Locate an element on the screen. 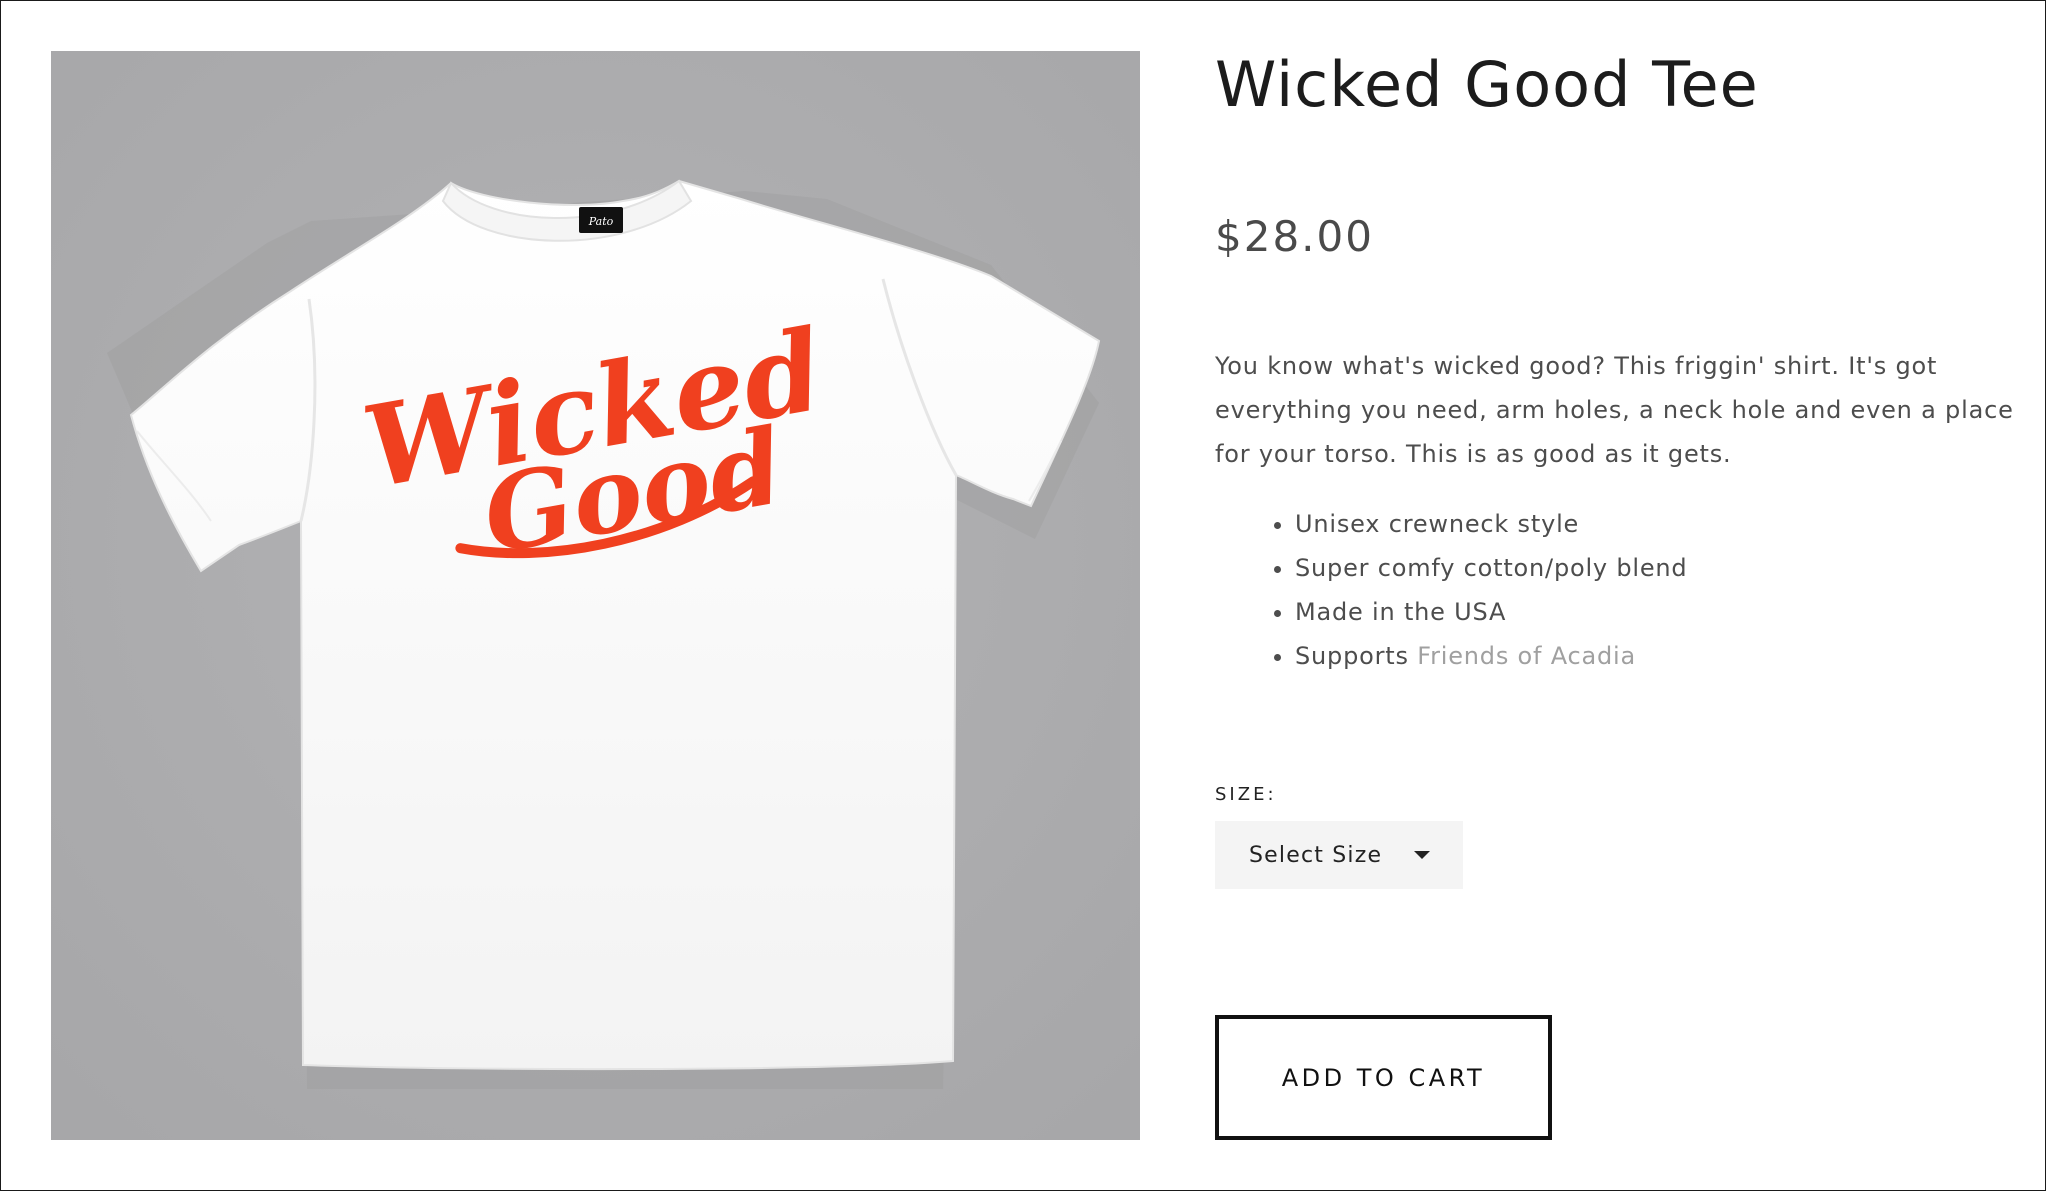 Image resolution: width=2046 pixels, height=1191 pixels. svg-text: Pato is located at coordinates (601, 221).